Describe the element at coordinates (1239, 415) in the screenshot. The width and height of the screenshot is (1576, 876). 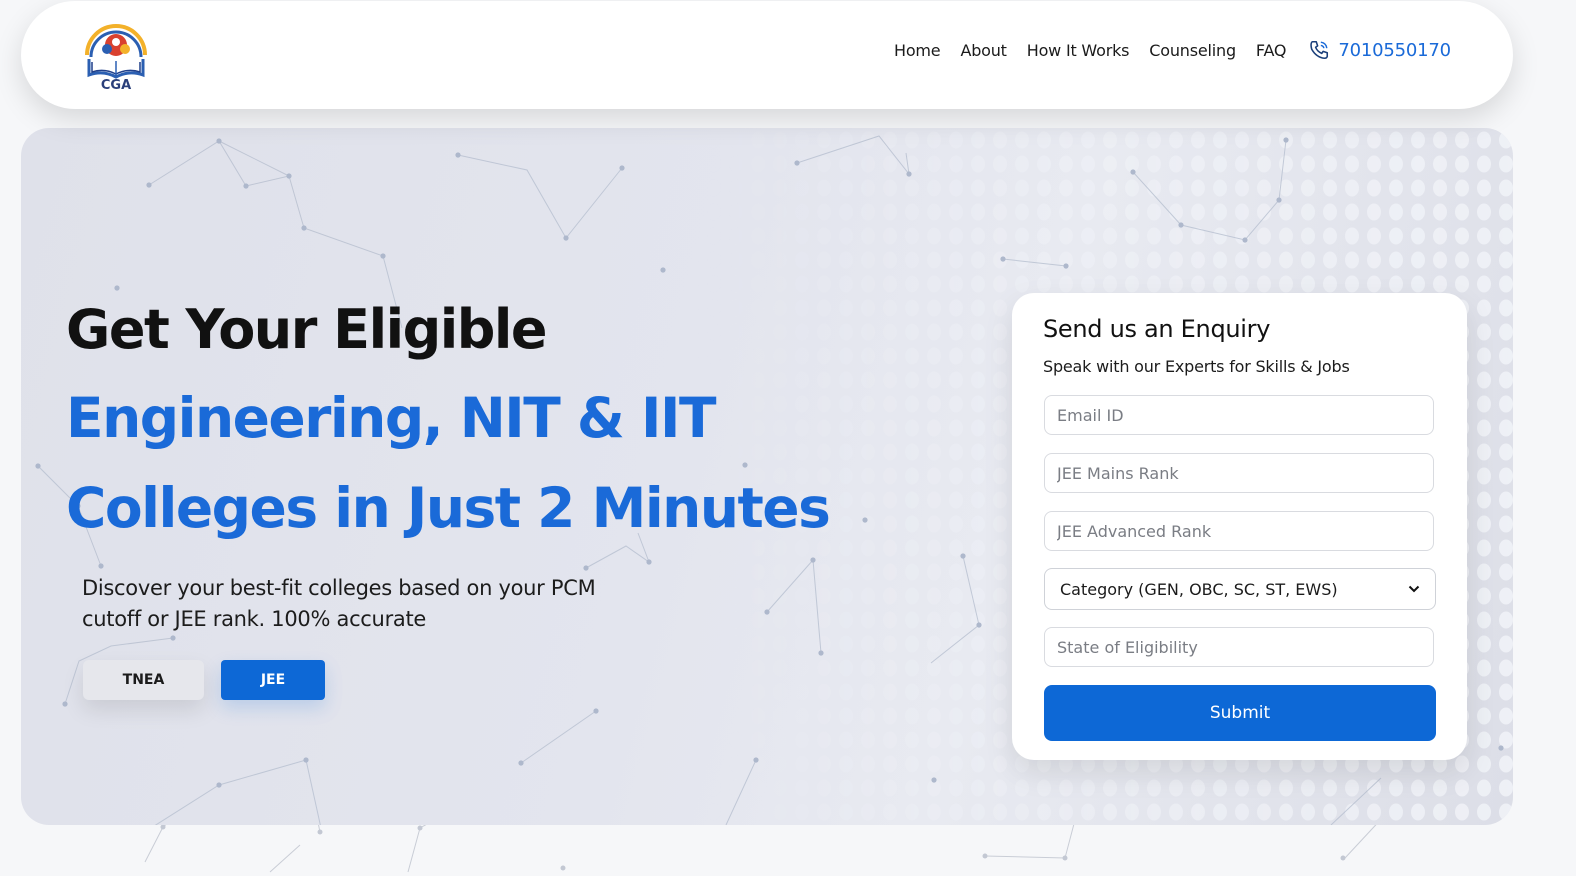
I see `email-field` at that location.